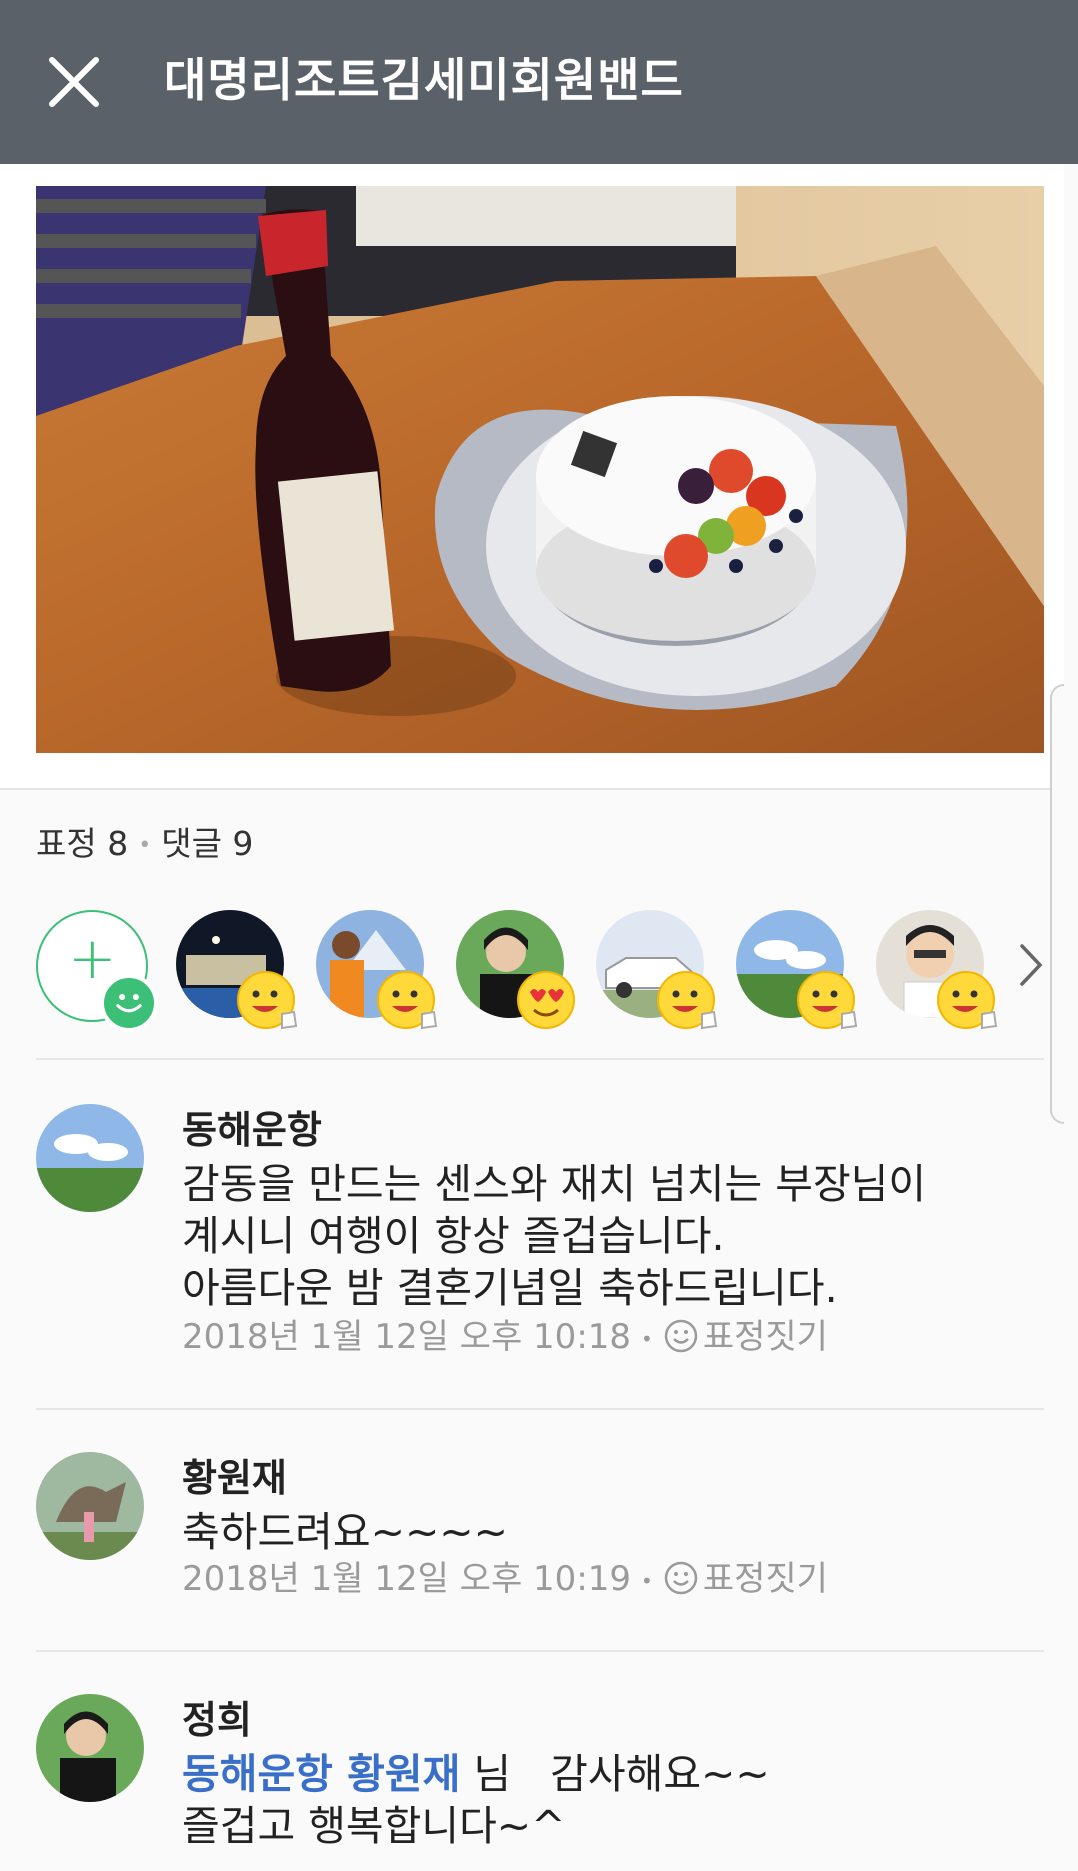  Describe the element at coordinates (252, 1130) in the screenshot. I see `comment-author: 동해운항` at that location.